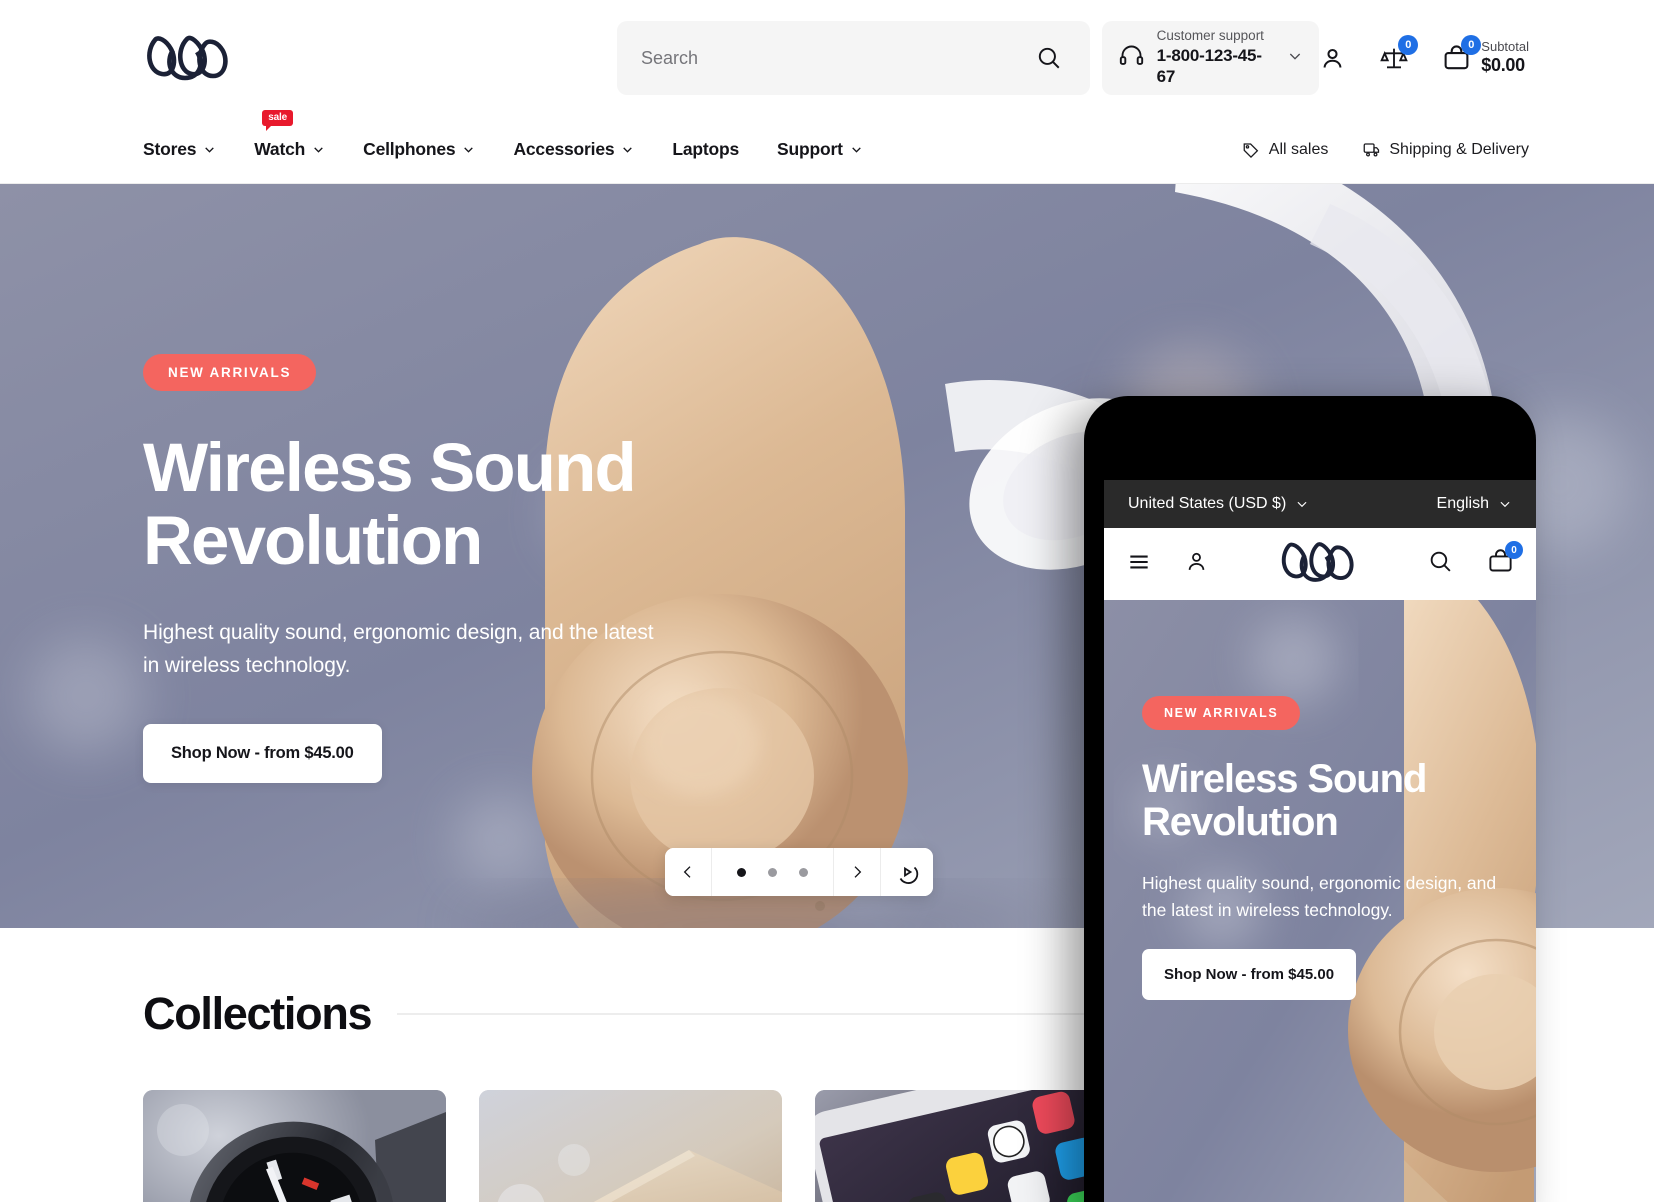 This screenshot has height=1202, width=1654. Describe the element at coordinates (277, 120) in the screenshot. I see `sale-badge: sale` at that location.